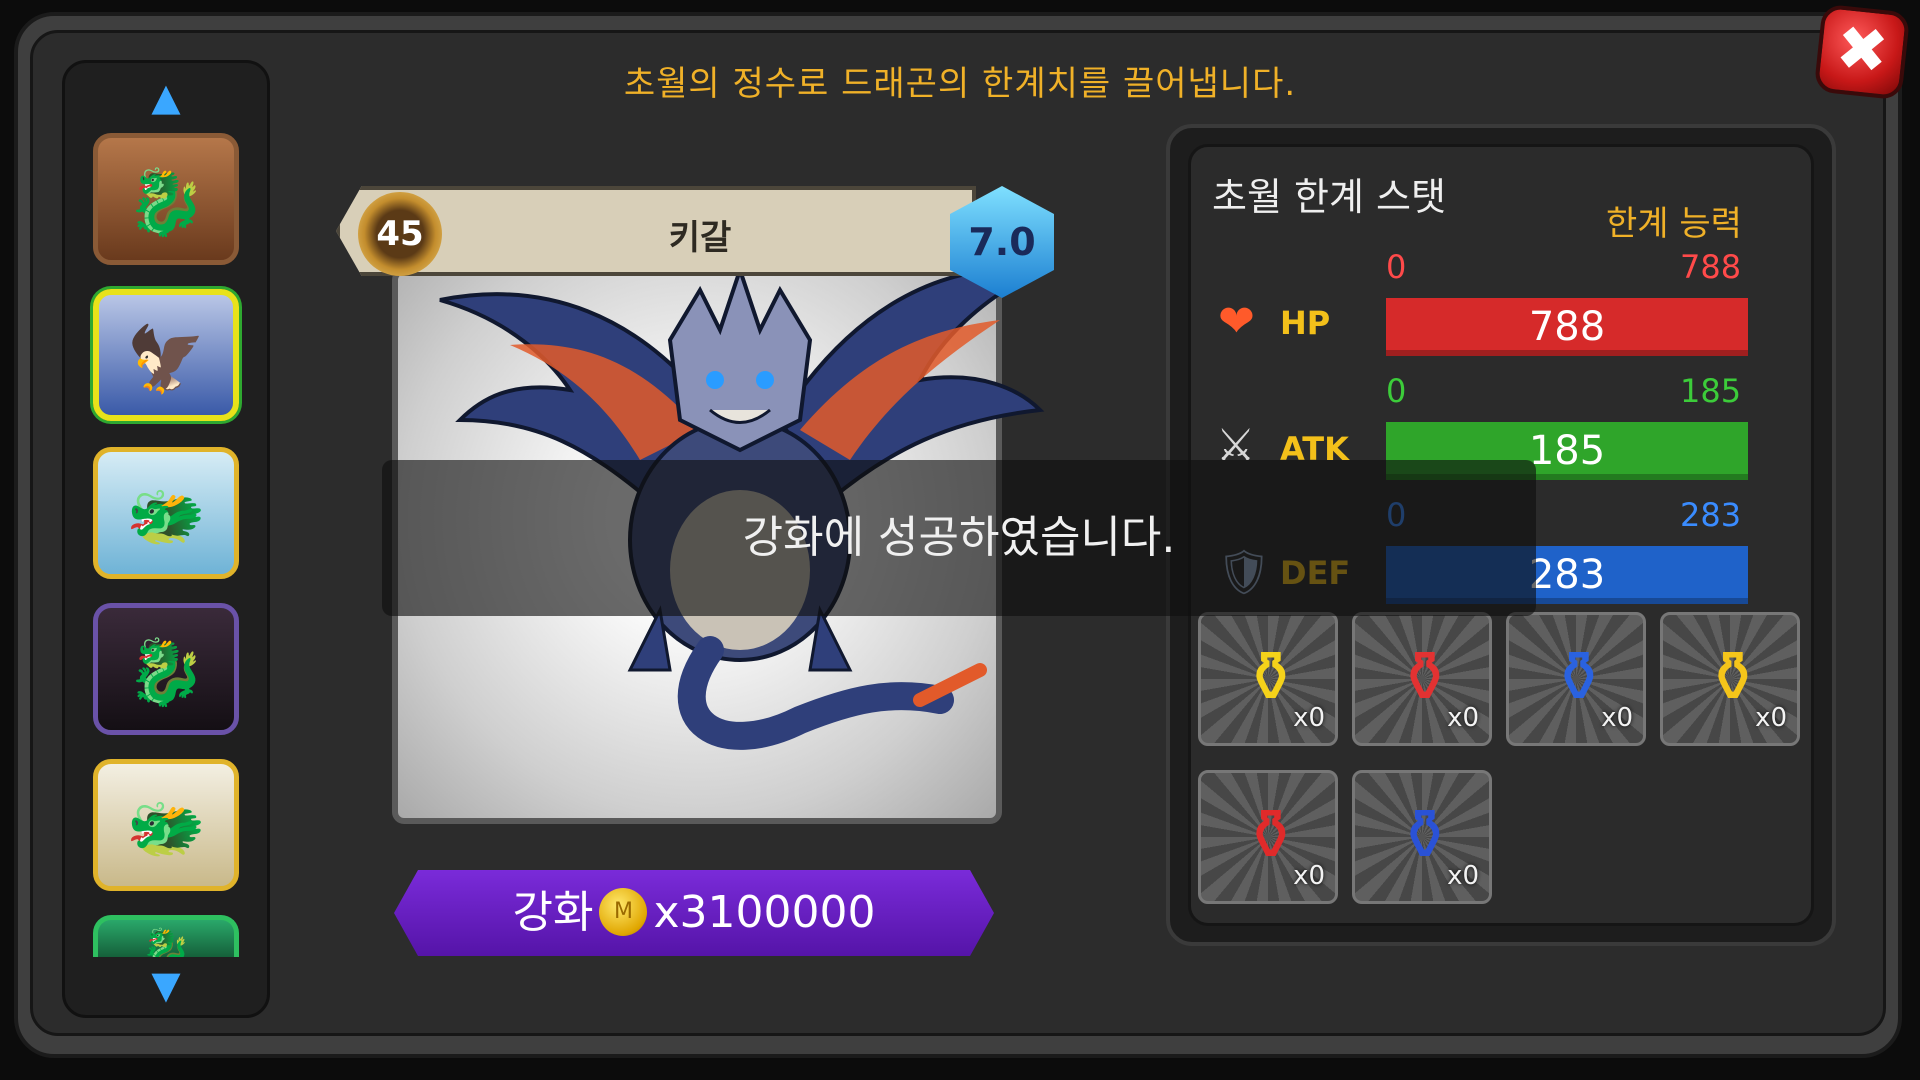 Image resolution: width=1920 pixels, height=1080 pixels. Describe the element at coordinates (166, 360) in the screenshot. I see `dragon-portrait-kigal-icon: 🦅` at that location.